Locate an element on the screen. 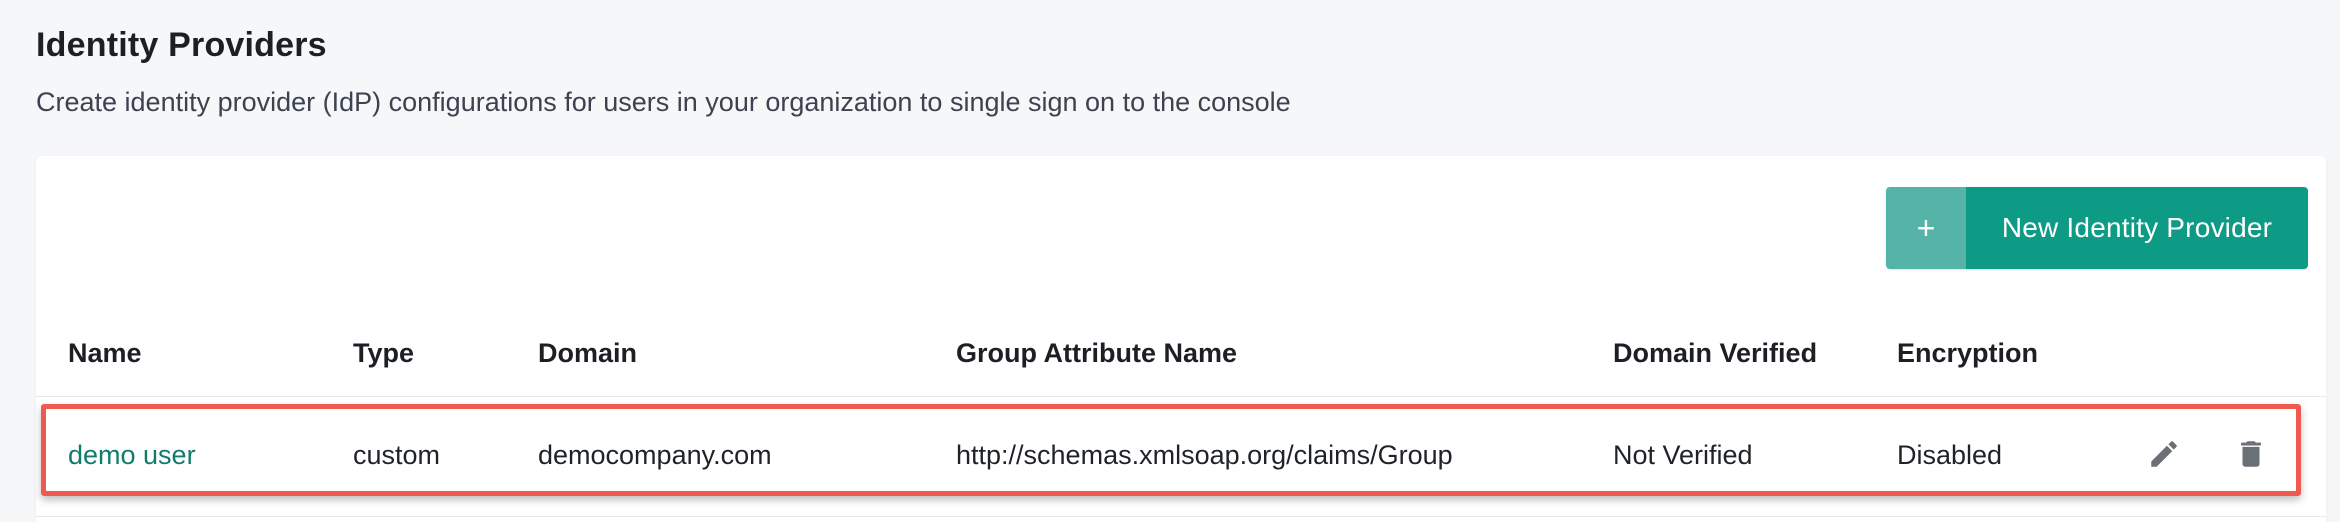  row-domain-verified: Not Verified is located at coordinates (1683, 455).